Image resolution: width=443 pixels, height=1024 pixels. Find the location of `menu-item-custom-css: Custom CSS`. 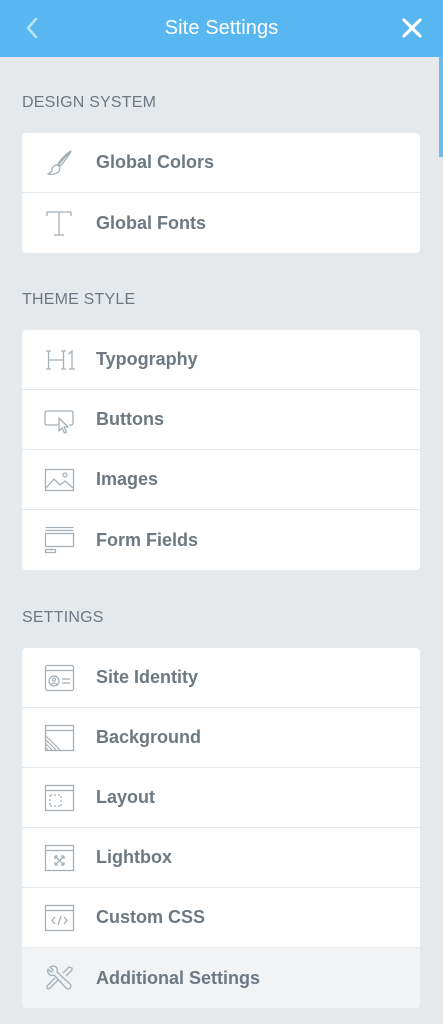

menu-item-custom-css: Custom CSS is located at coordinates (221, 918).